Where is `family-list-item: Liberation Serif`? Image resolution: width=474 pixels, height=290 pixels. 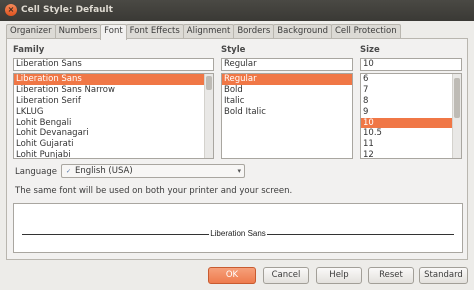 family-list-item: Liberation Serif is located at coordinates (113, 101).